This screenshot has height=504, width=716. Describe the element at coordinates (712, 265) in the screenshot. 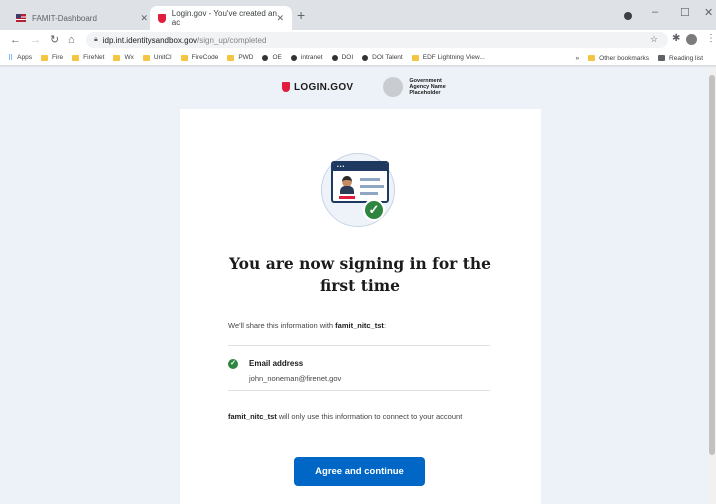

I see `scrollbar-thumb` at that location.